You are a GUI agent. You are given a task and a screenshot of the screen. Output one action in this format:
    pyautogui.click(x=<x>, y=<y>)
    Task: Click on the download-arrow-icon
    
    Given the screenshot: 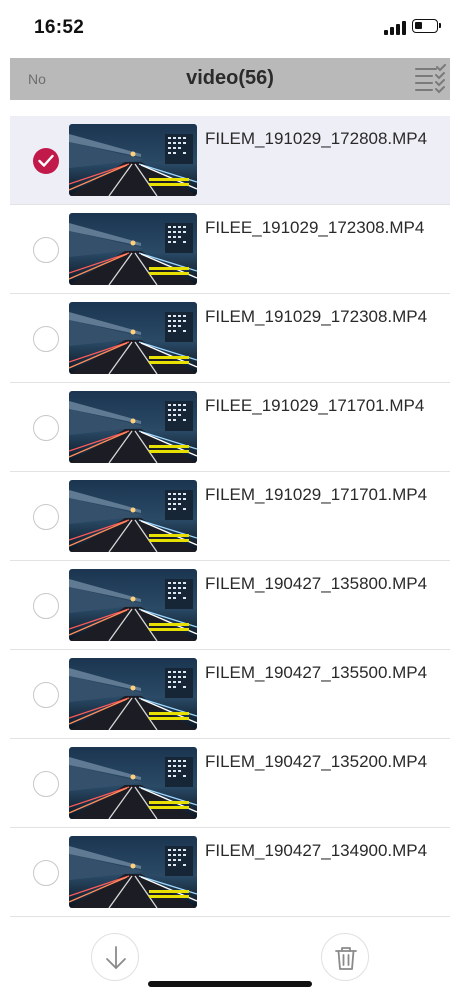 What is the action you would take?
    pyautogui.click(x=116, y=957)
    